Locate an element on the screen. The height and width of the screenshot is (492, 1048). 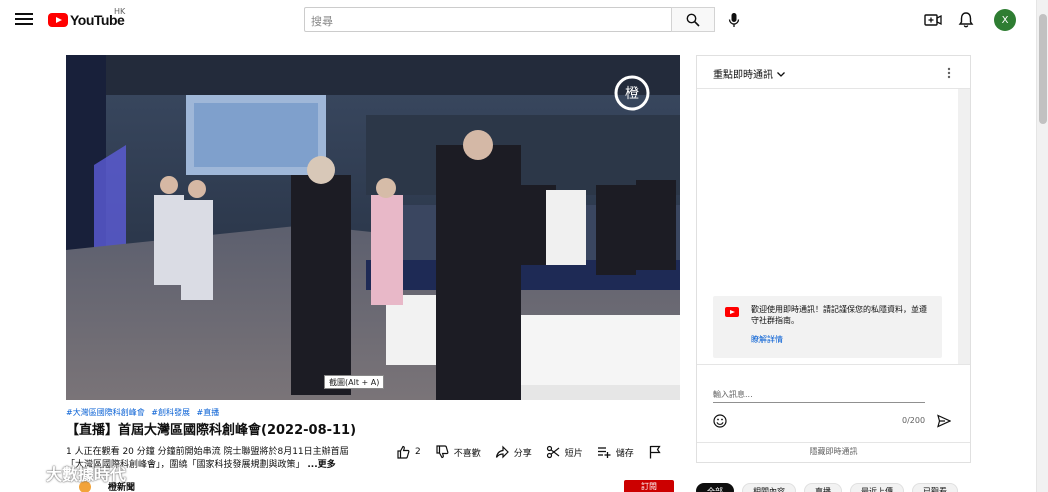
clip-button: 短片 is located at coordinates (564, 452).